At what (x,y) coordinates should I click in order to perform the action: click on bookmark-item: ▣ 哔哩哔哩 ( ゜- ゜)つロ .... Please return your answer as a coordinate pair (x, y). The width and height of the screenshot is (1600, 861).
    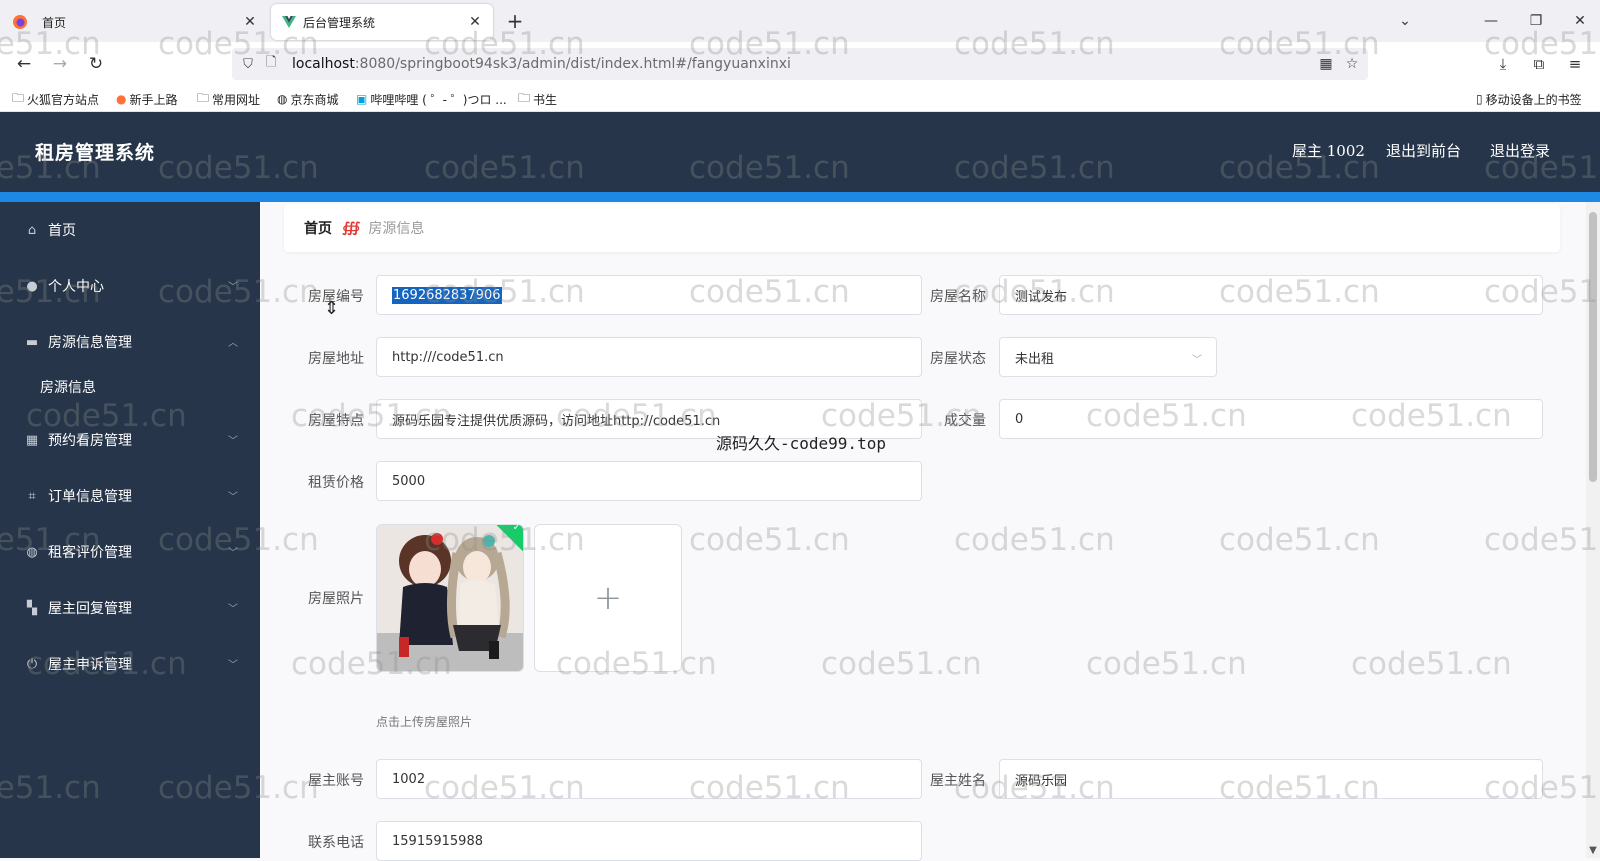
    Looking at the image, I should click on (431, 99).